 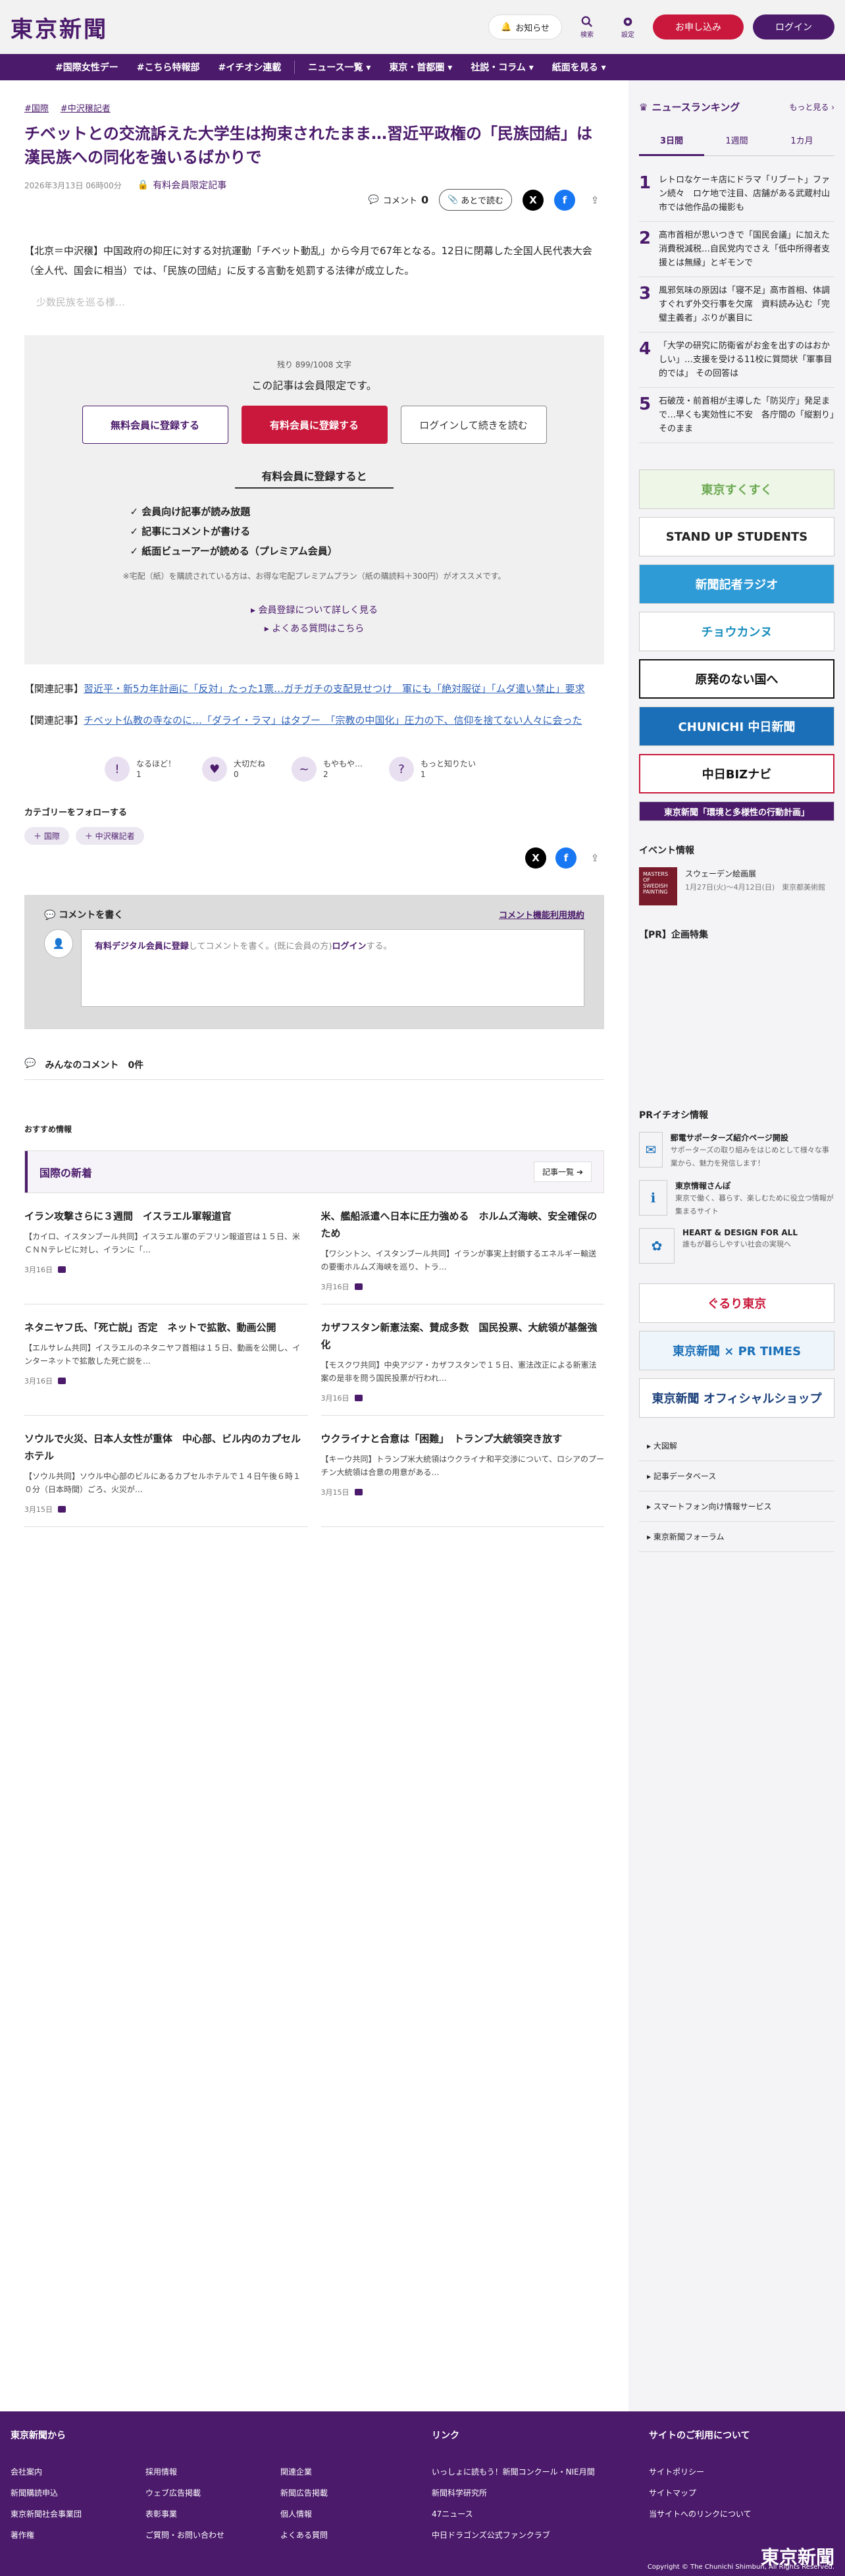 I want to click on benefit-item: ✓ 記事にコメントが書ける, so click(x=190, y=531).